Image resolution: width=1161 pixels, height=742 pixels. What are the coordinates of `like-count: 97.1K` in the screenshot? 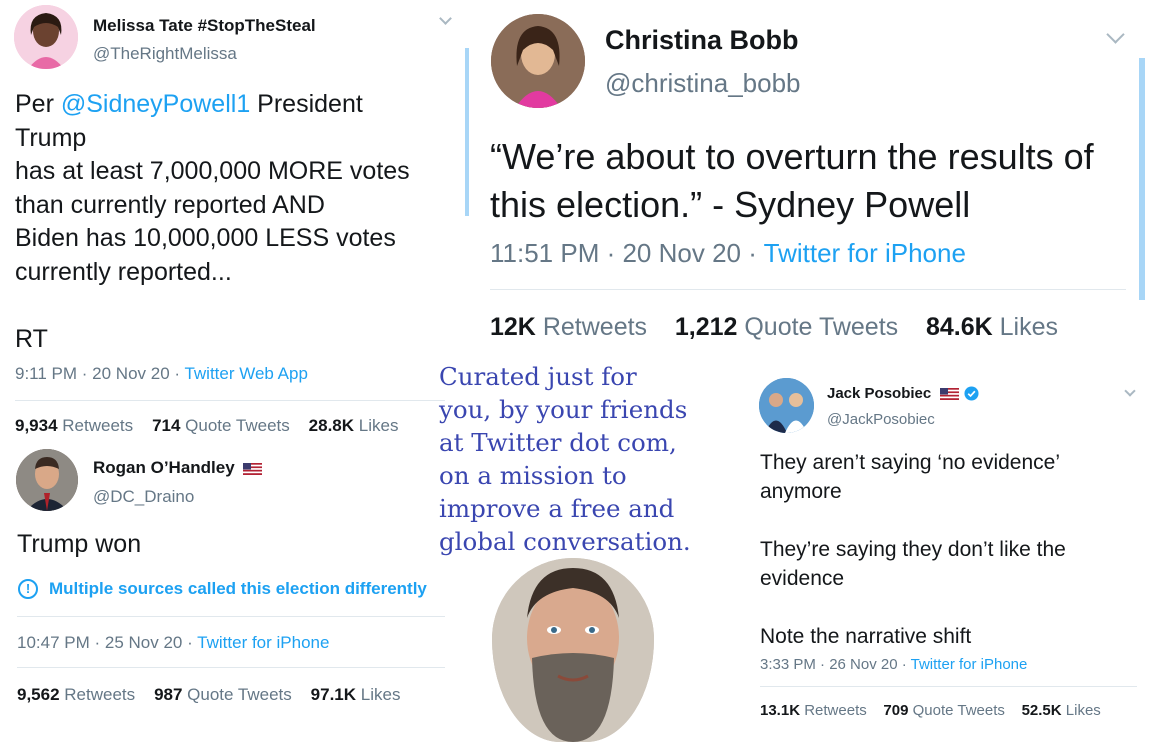 It's located at (333, 694).